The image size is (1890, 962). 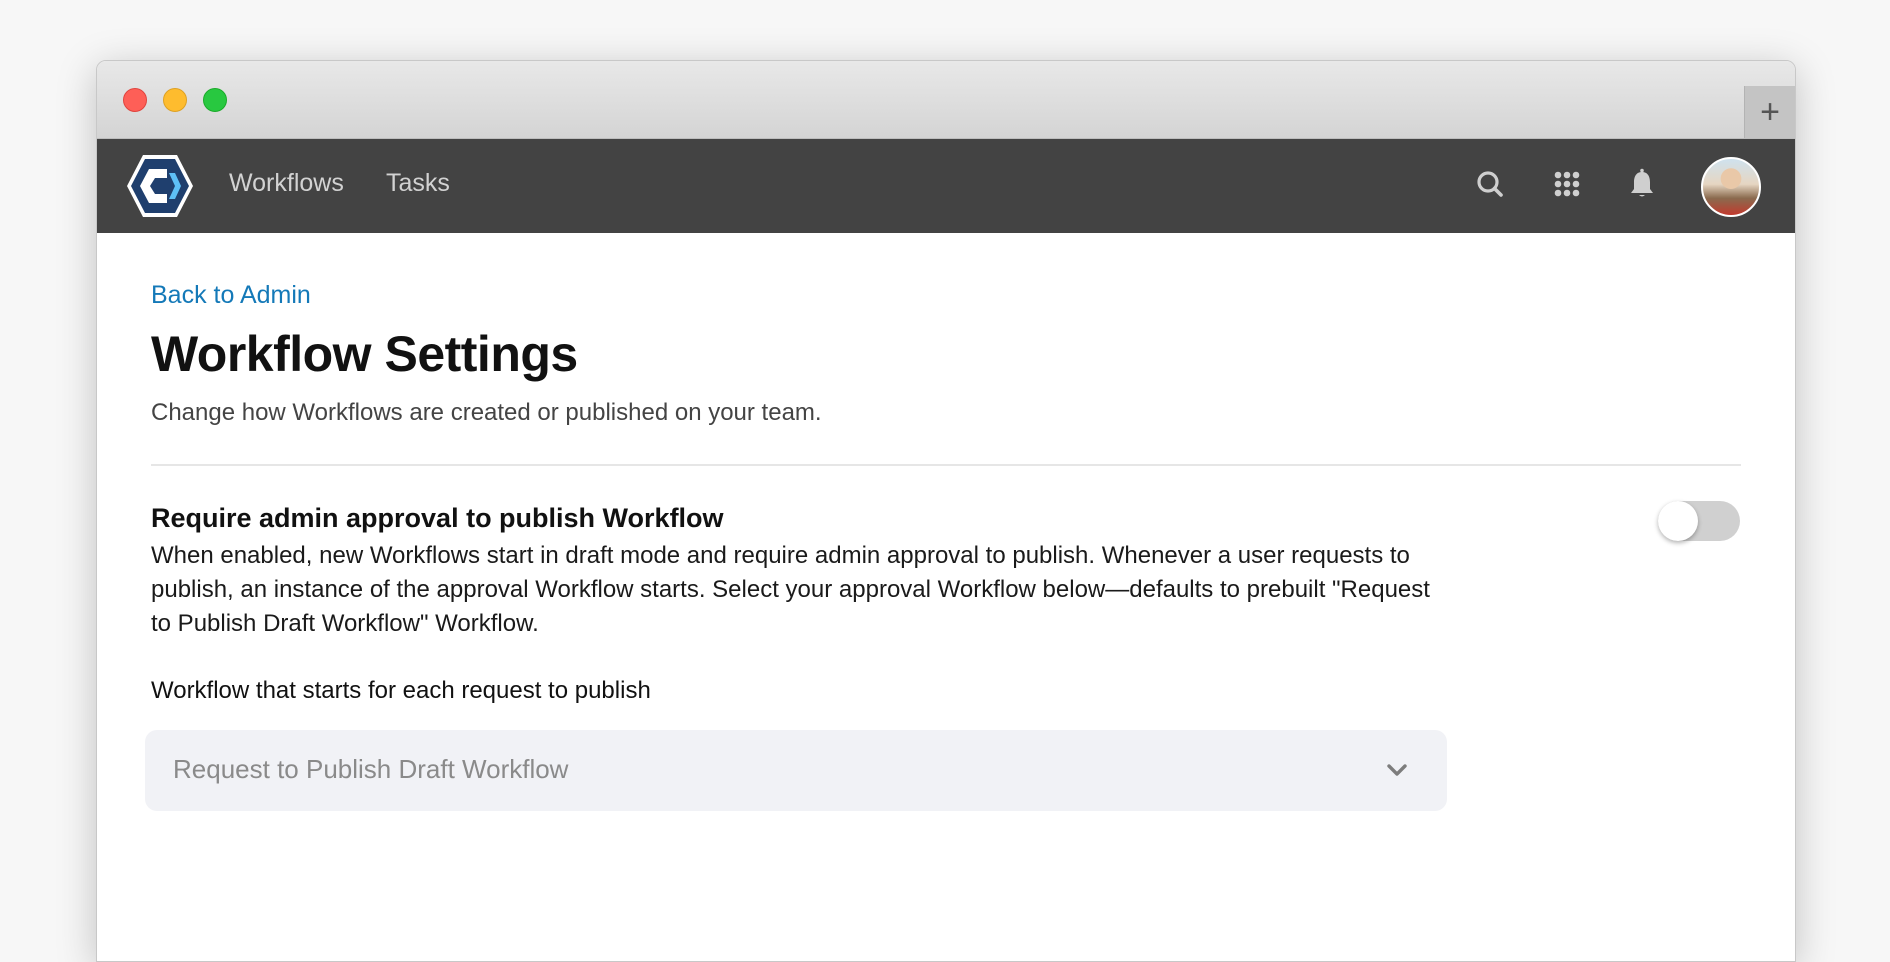 I want to click on selected-workflow-value: Request to Publish Draft Workflow, so click(x=371, y=769).